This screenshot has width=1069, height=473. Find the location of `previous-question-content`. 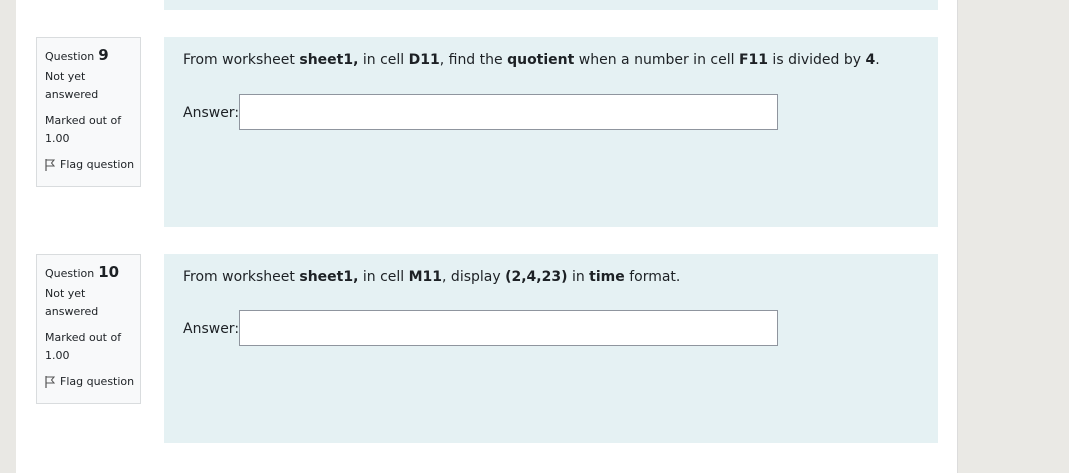

previous-question-content is located at coordinates (551, 5).